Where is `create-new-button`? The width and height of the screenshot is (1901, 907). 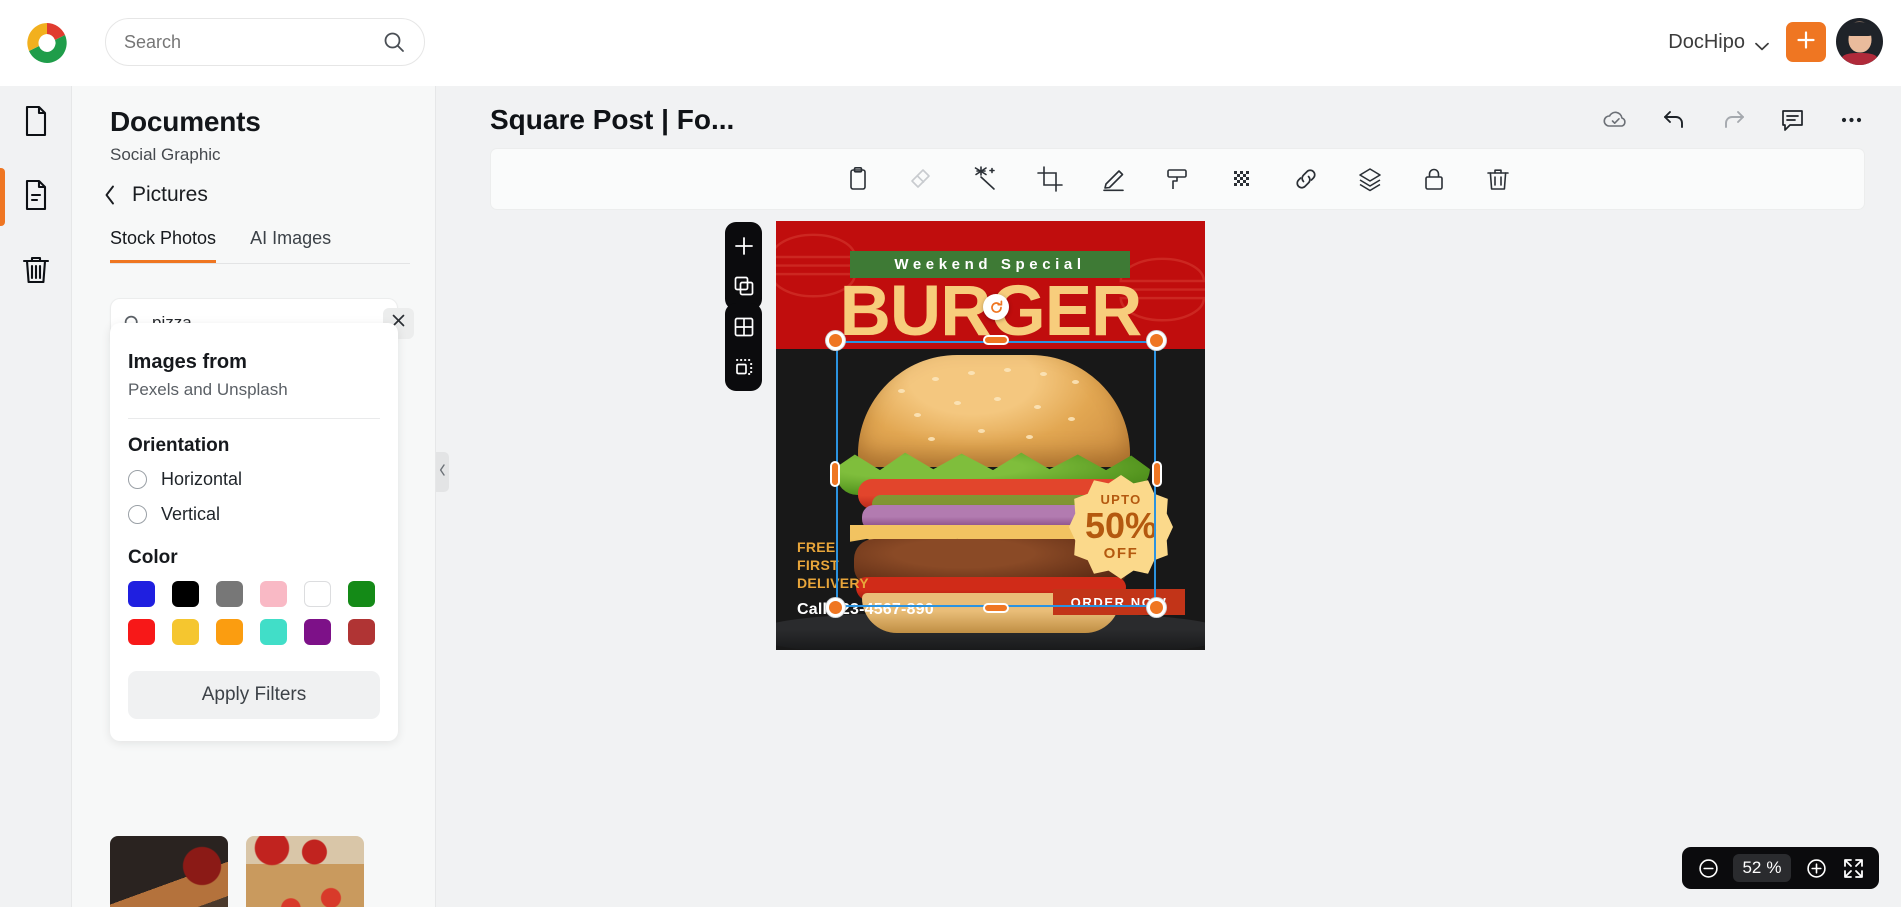
create-new-button is located at coordinates (1806, 42).